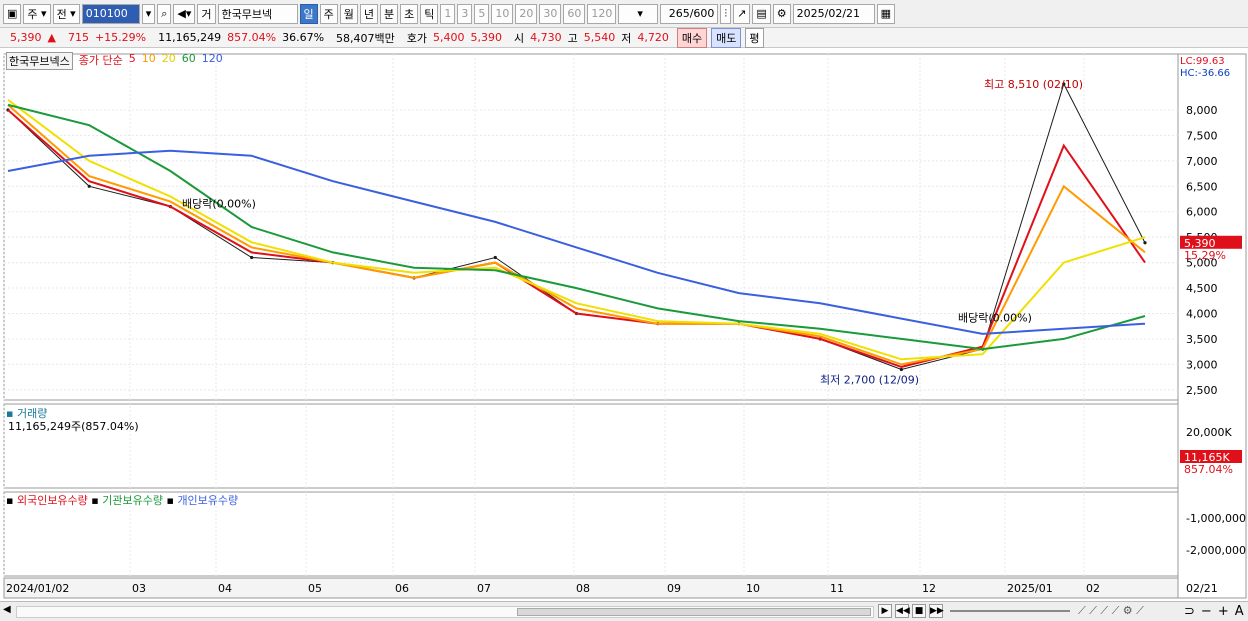 The height and width of the screenshot is (621, 1248). Describe the element at coordinates (886, 13) in the screenshot. I see `calendar-icon: ▦` at that location.